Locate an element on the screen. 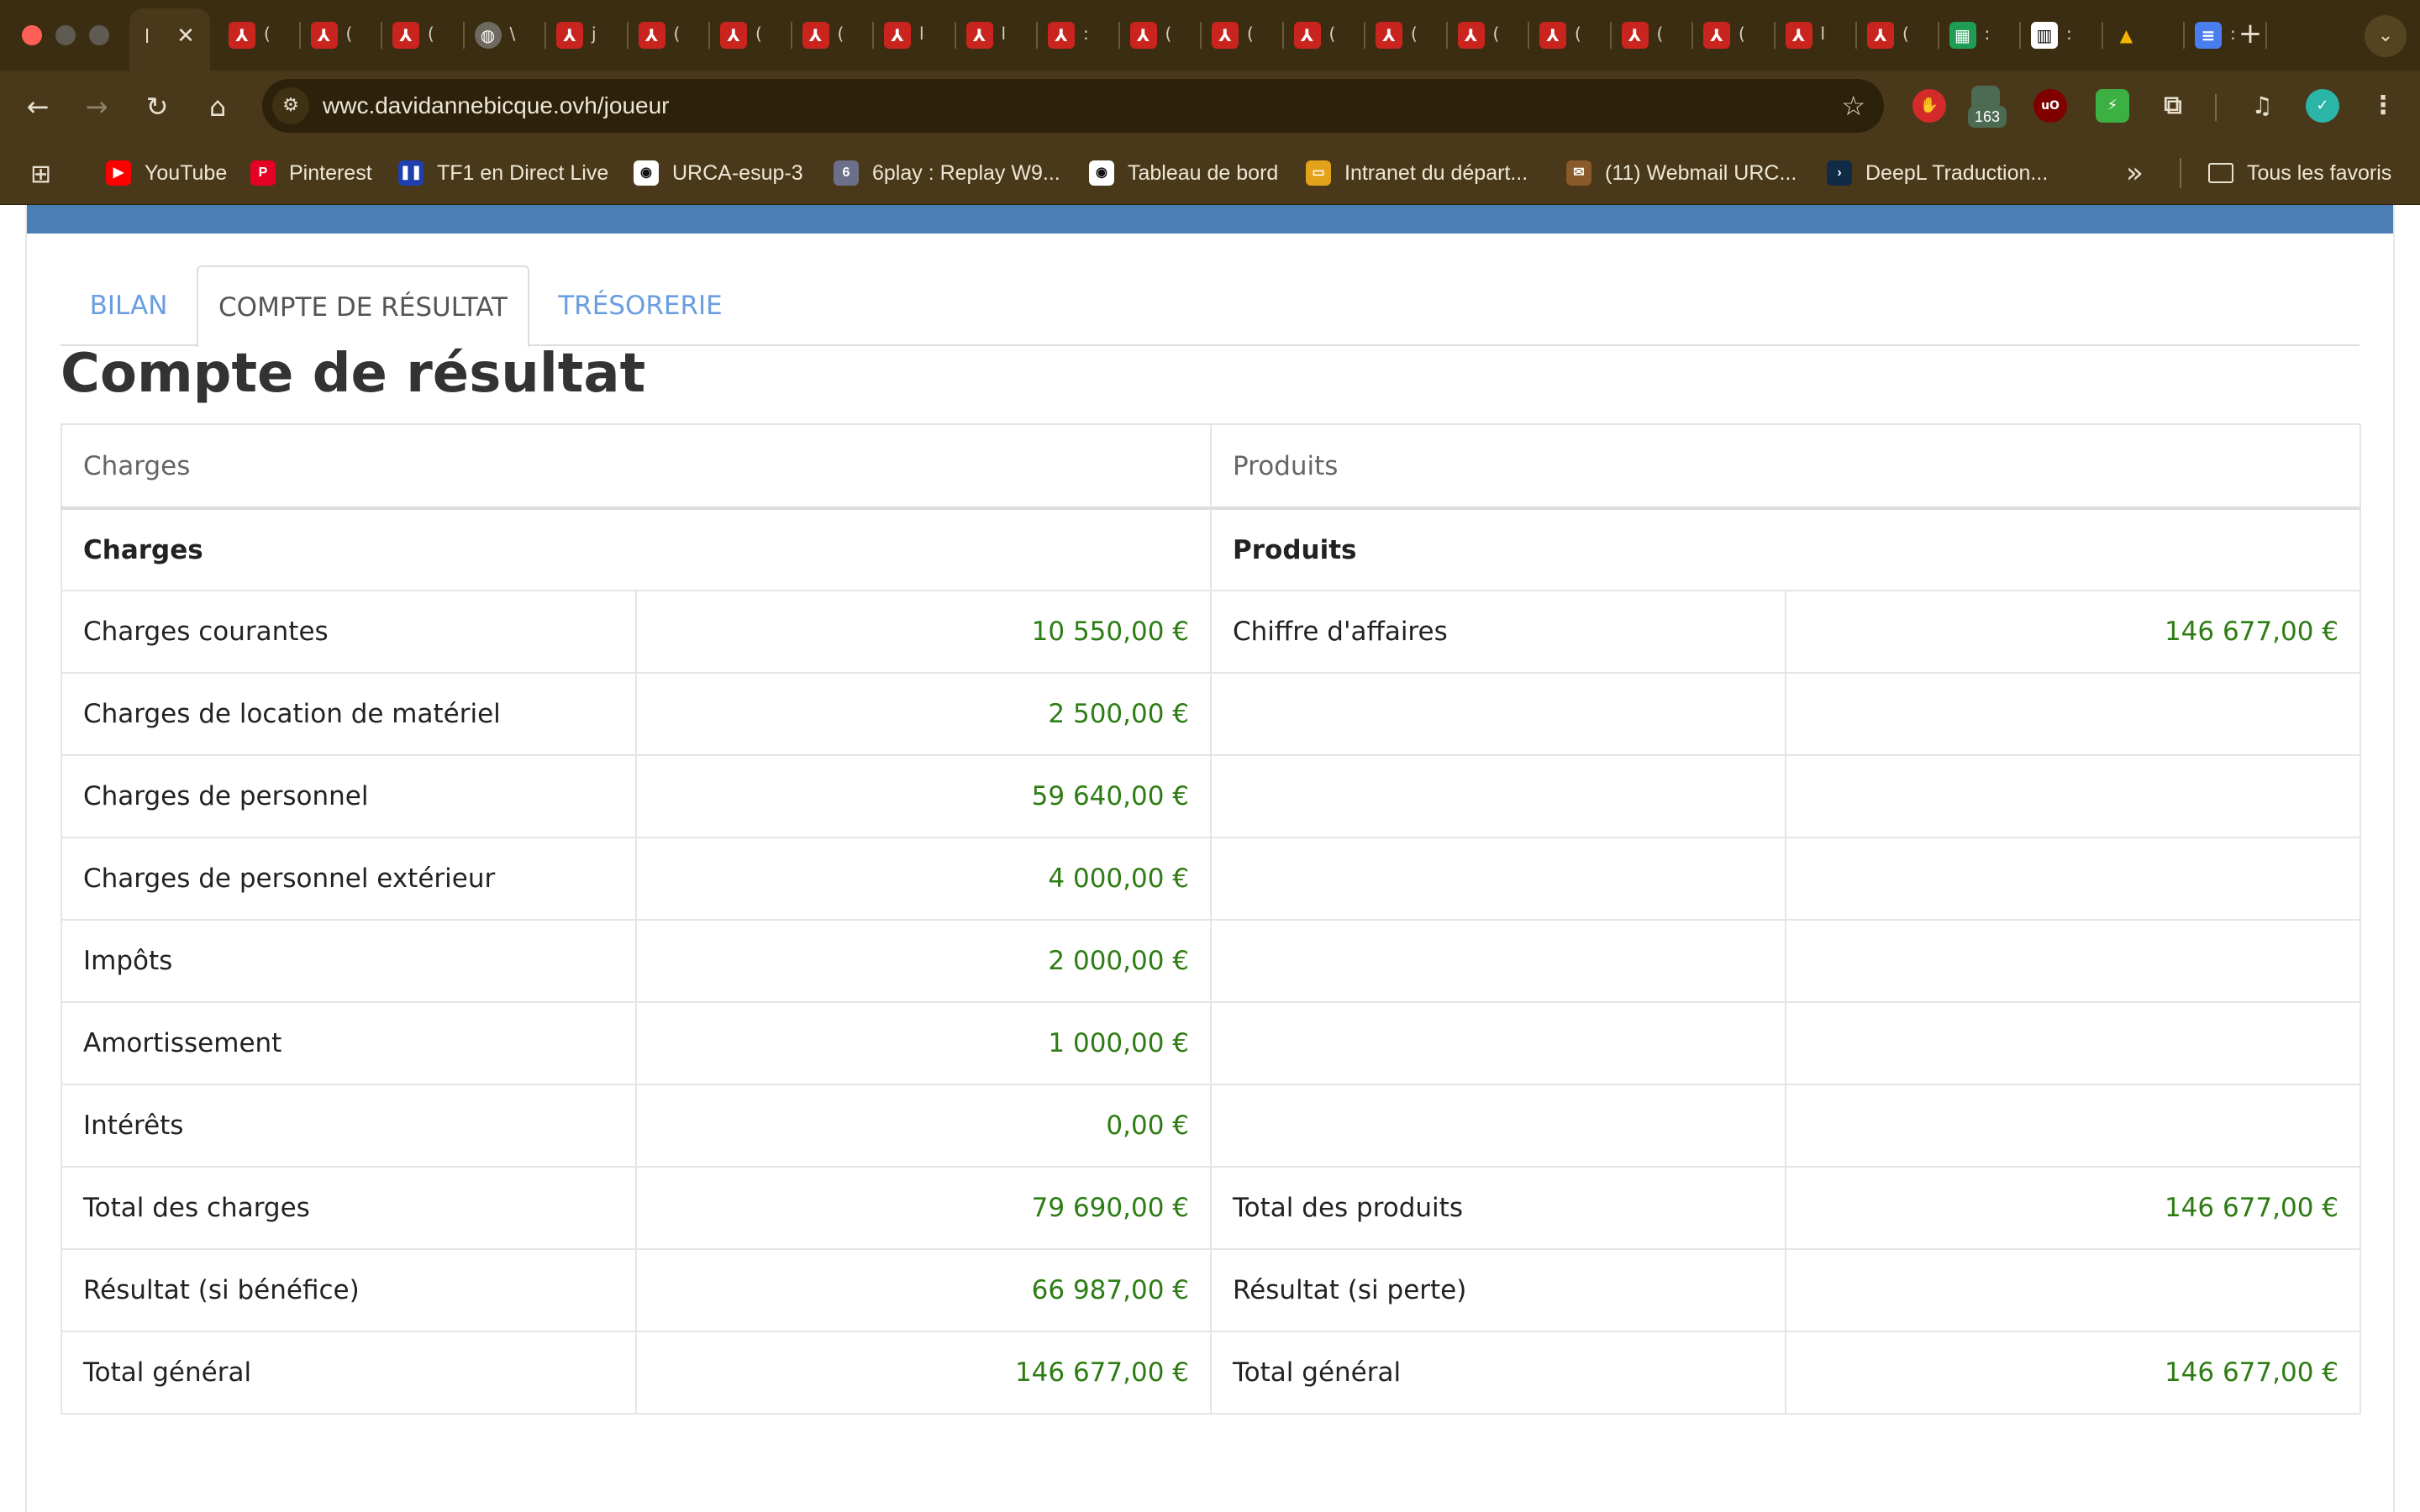  browser-tab: ⅄: is located at coordinates (1078, 35).